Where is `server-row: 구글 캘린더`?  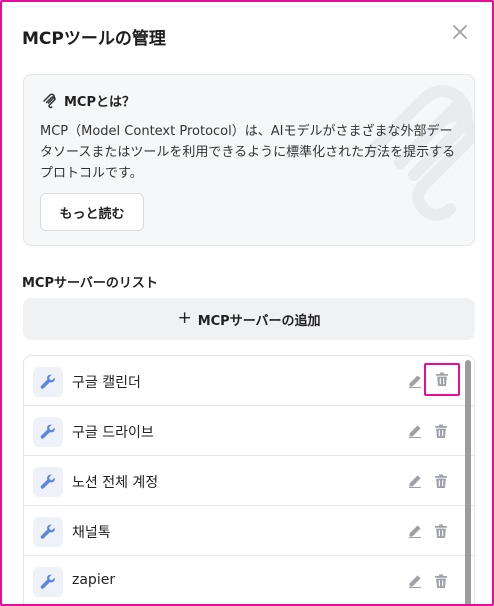
server-row: 구글 캘린더 is located at coordinates (249, 381).